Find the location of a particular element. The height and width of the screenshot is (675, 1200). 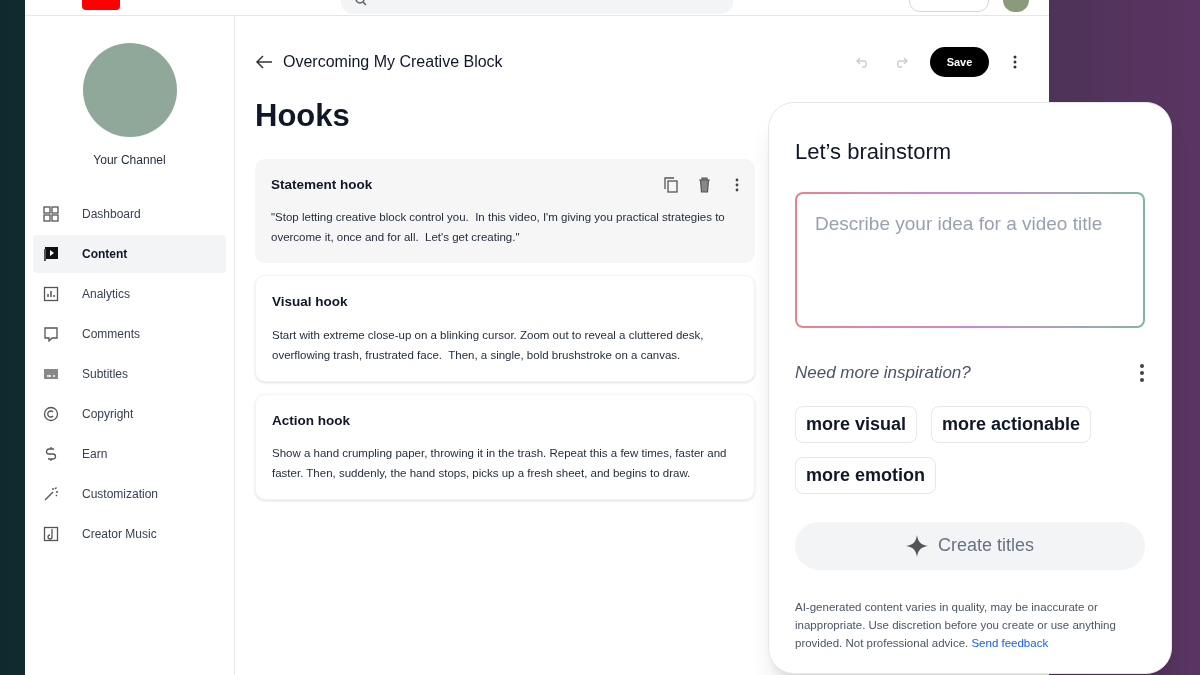

sidebar-item: Subtitles is located at coordinates (129, 374).